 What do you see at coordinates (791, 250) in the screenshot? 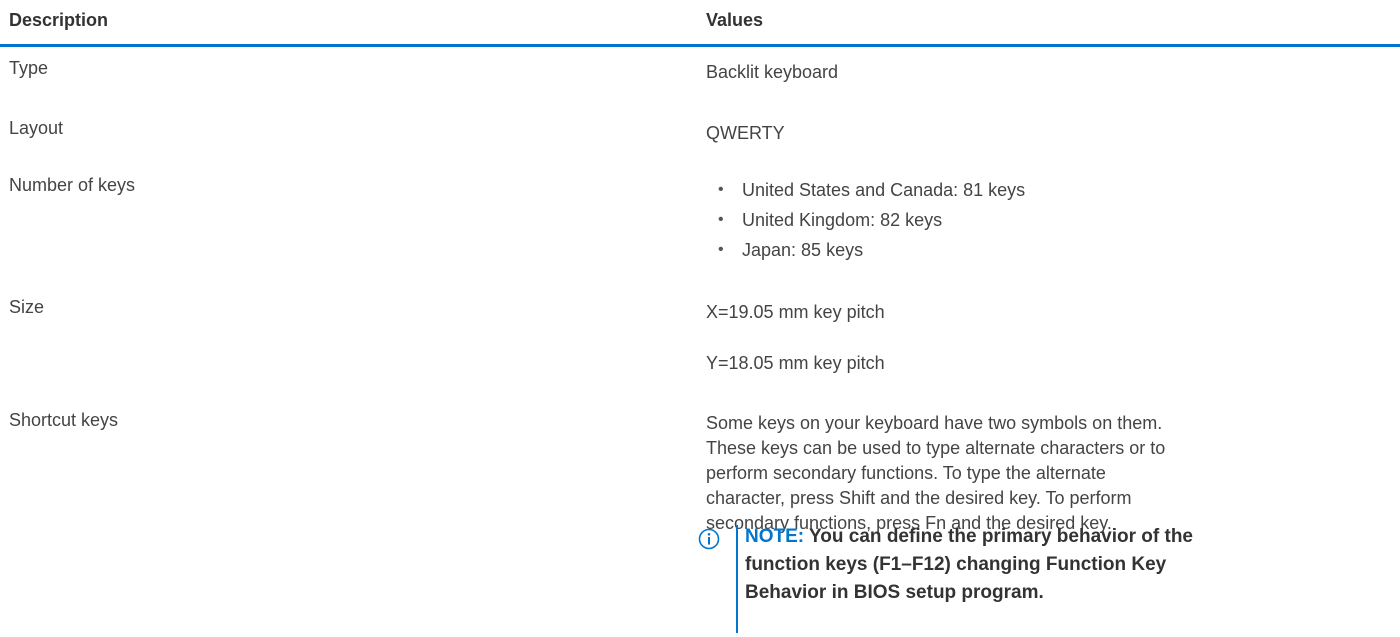
I see `list-item: • Japan: 85 keys` at bounding box center [791, 250].